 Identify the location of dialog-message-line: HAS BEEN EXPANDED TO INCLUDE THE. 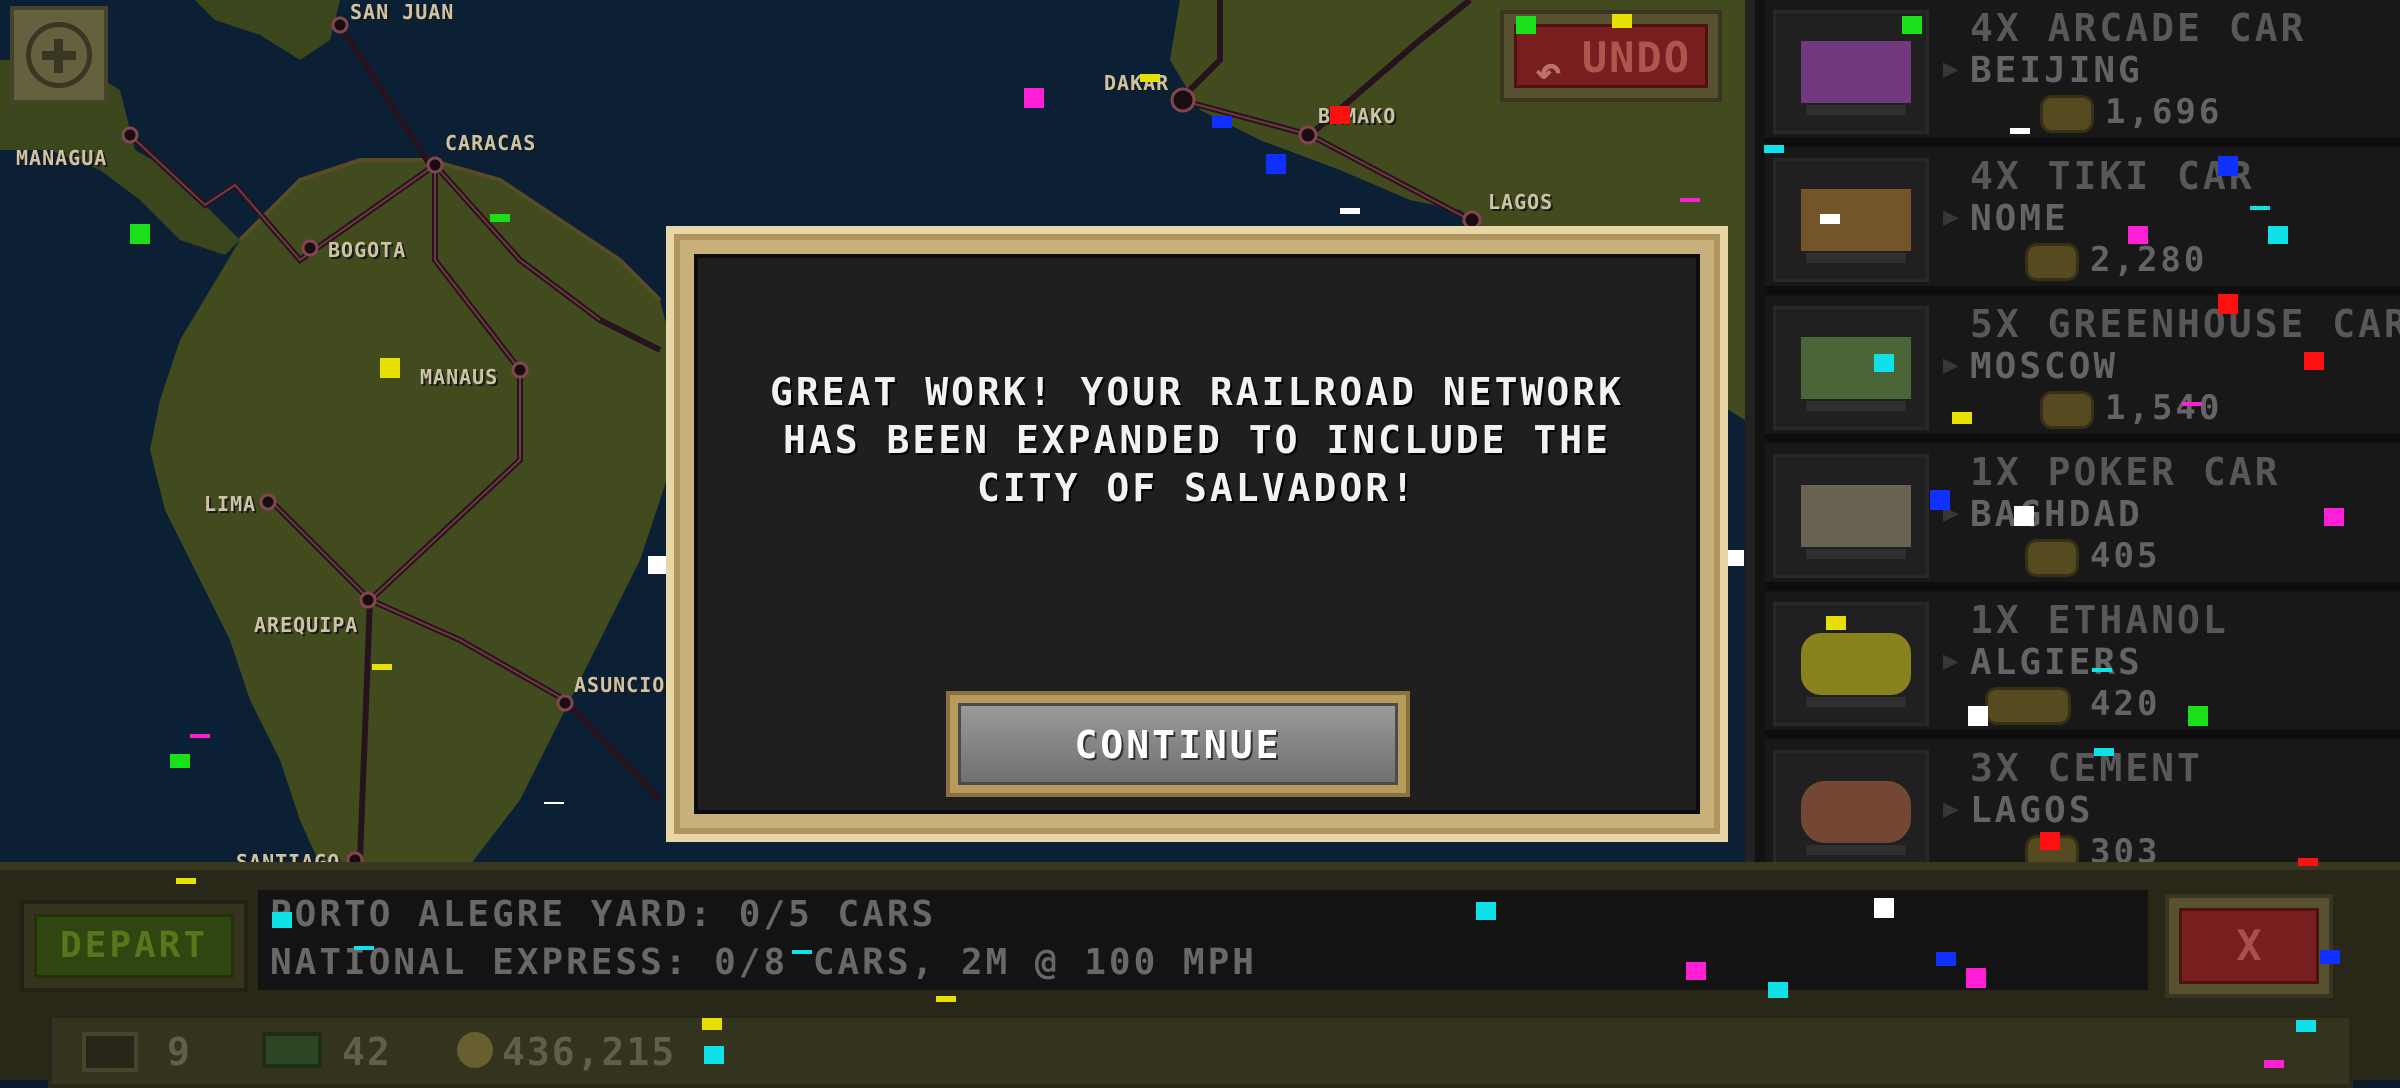
(1197, 440).